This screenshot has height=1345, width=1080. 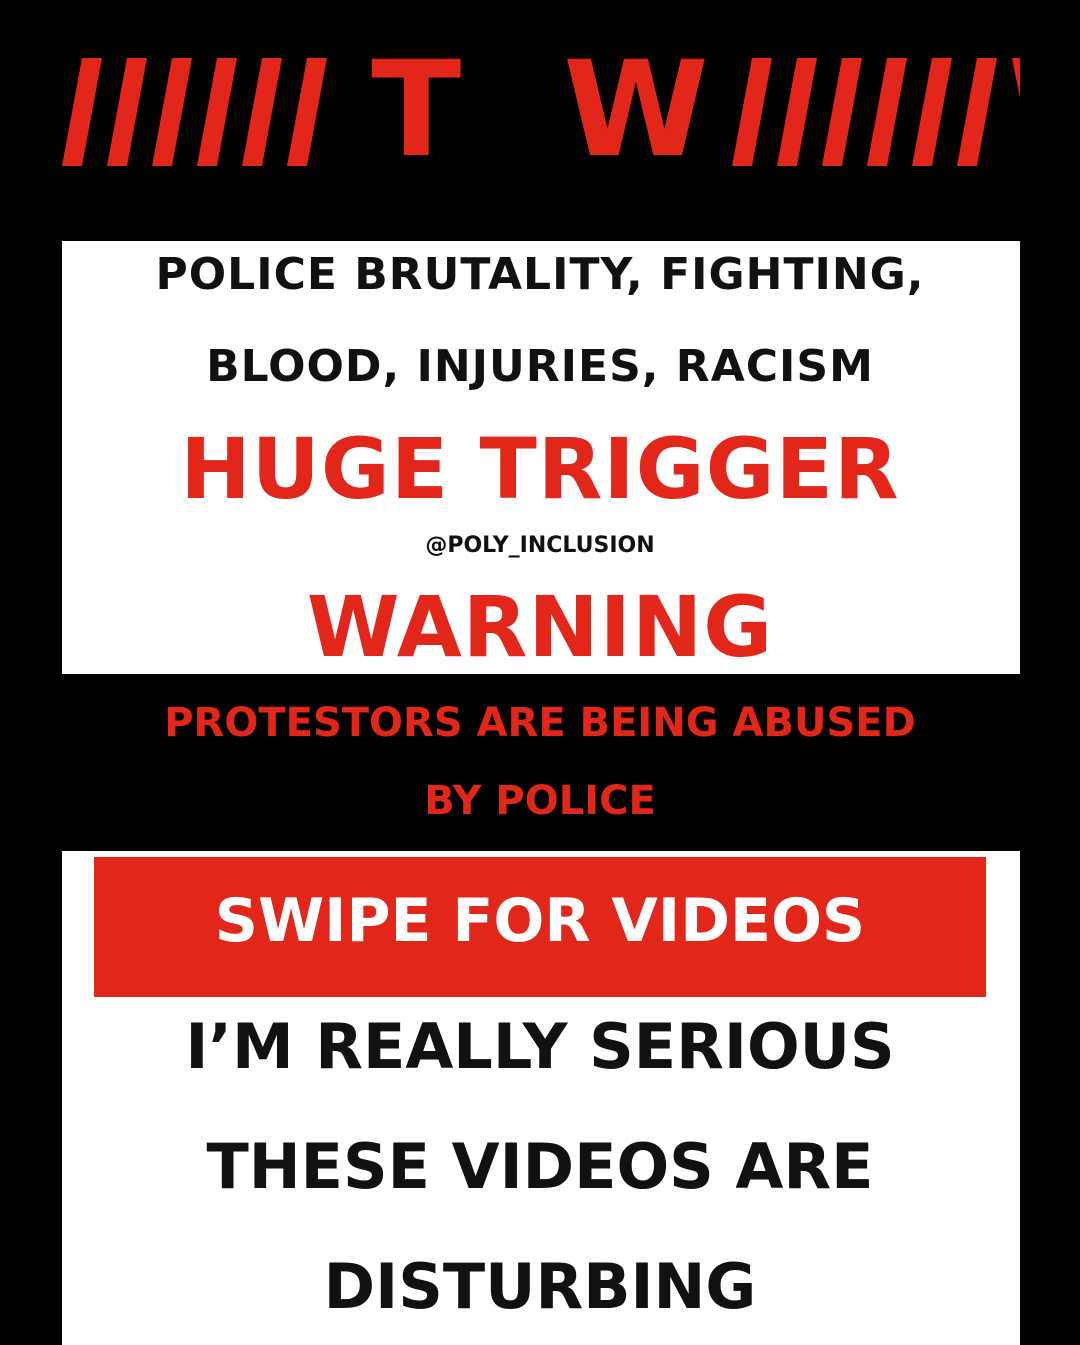 I want to click on headline-huge-trigger: HUGE TRIGGER, so click(x=540, y=469).